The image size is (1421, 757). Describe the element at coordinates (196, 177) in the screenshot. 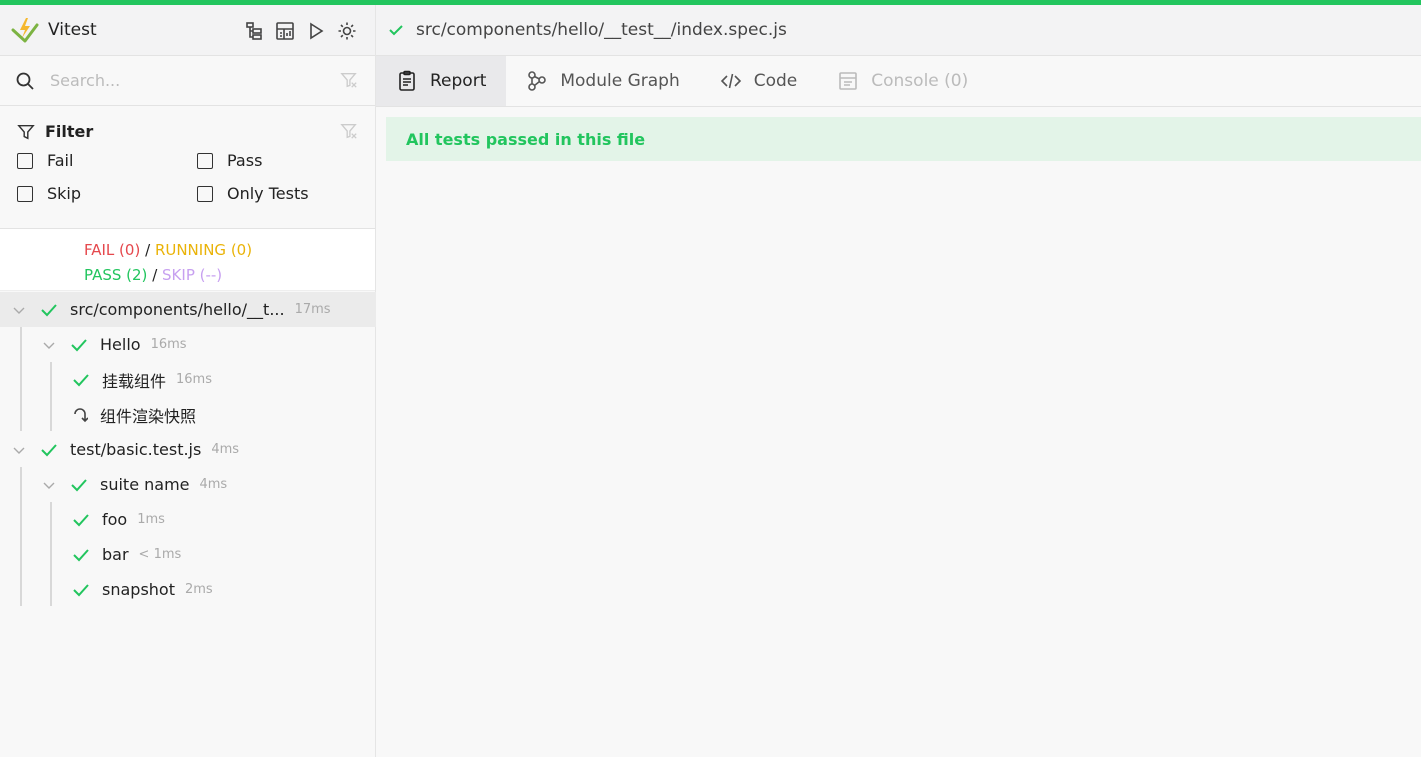

I see `filter-options: Fail Pass Skip Only Tests` at that location.